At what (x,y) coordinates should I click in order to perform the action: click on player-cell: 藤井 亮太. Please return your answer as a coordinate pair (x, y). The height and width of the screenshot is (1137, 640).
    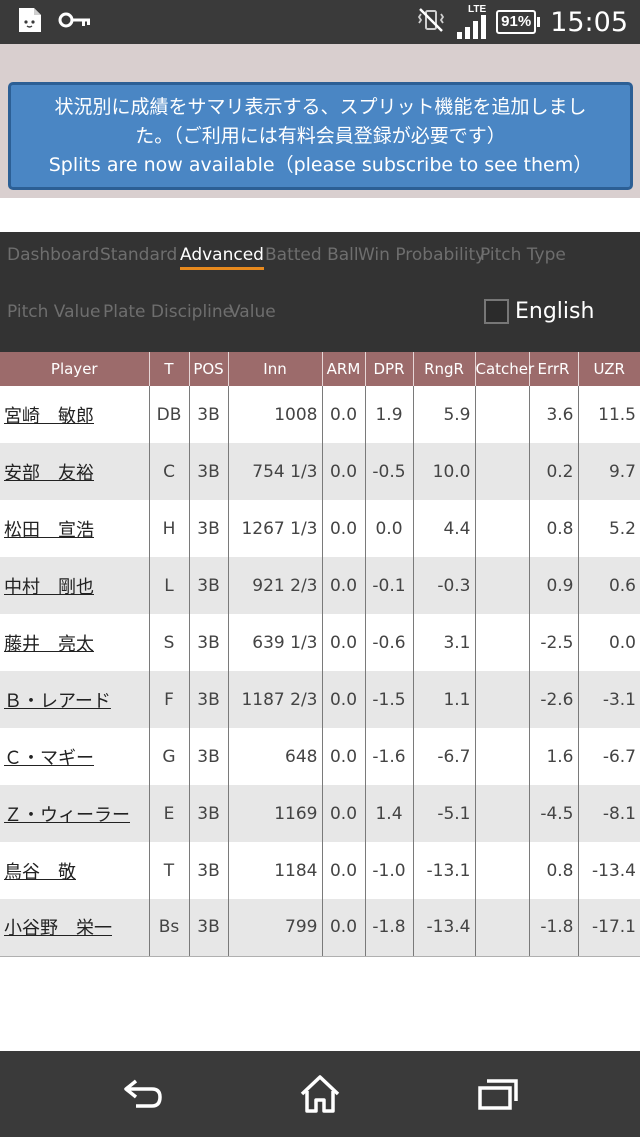
    Looking at the image, I should click on (75, 642).